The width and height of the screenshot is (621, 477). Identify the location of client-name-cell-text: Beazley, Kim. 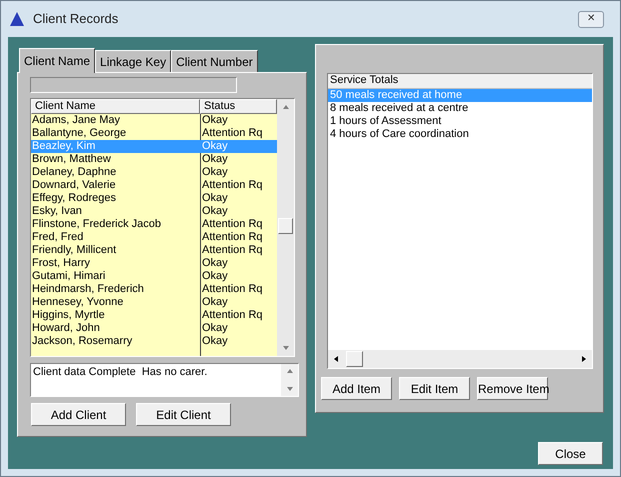
(63, 146).